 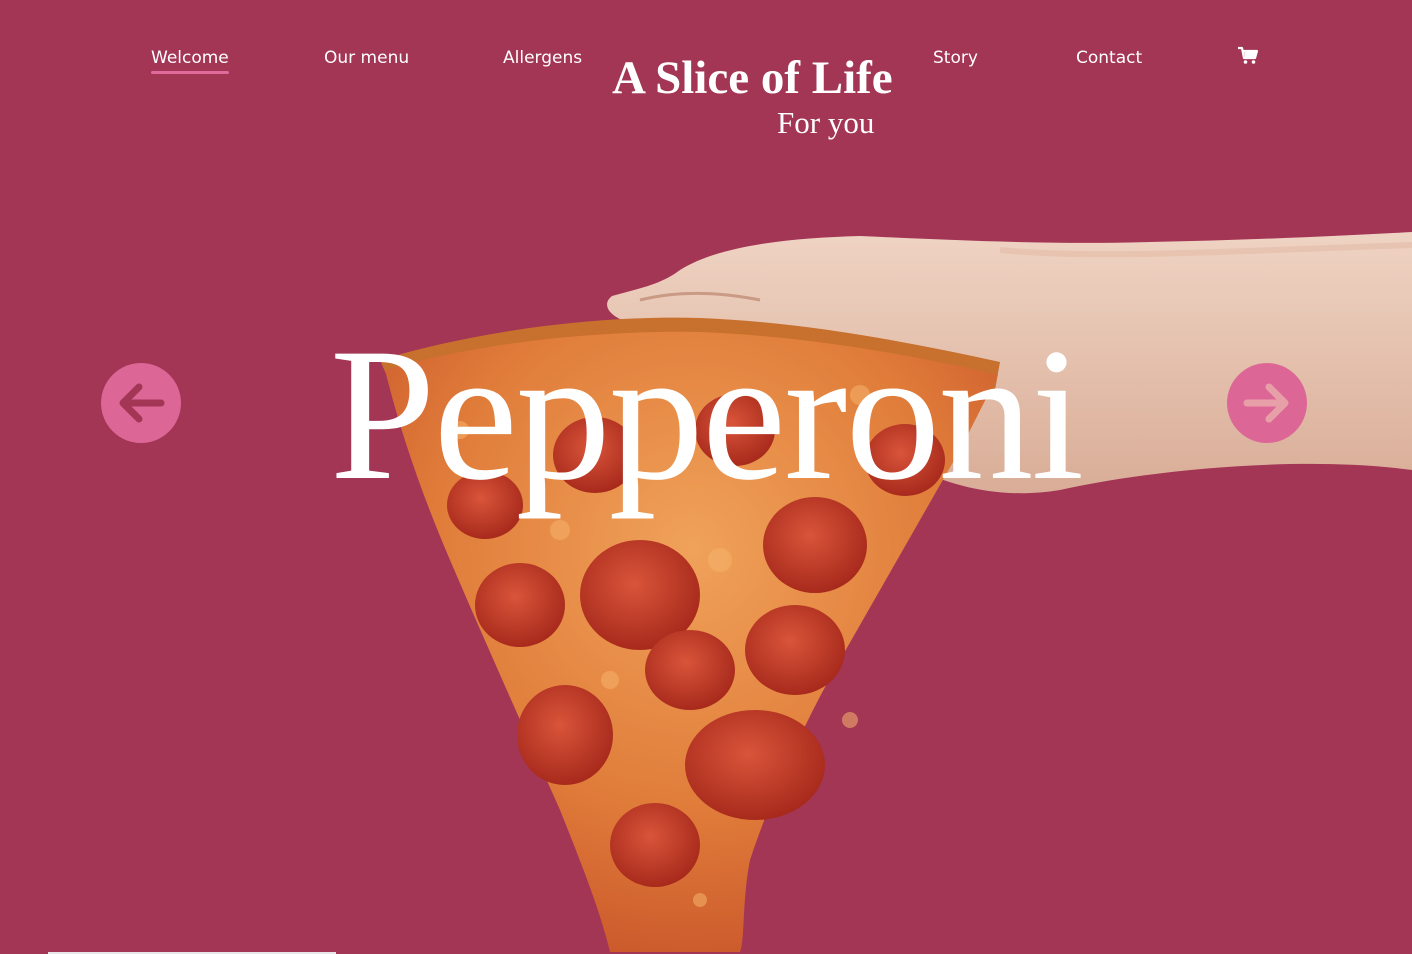 I want to click on previous-slide-button, so click(x=141, y=403).